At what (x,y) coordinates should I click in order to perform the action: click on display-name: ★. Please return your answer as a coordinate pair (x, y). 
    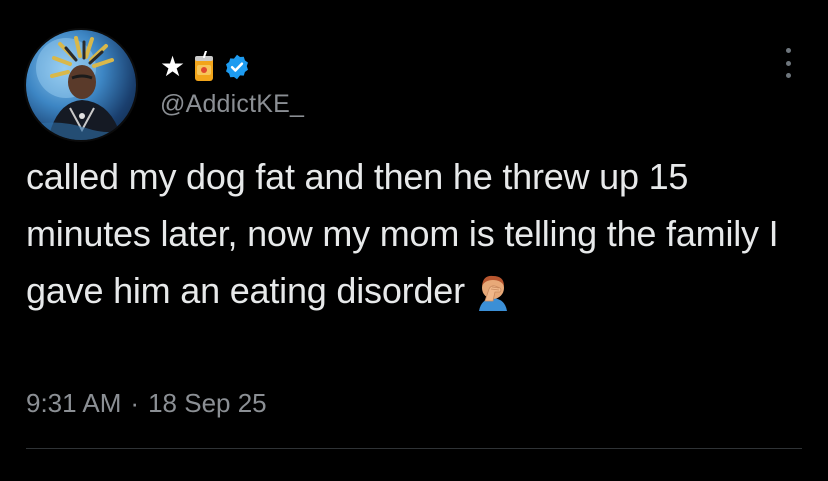
    Looking at the image, I should click on (205, 66).